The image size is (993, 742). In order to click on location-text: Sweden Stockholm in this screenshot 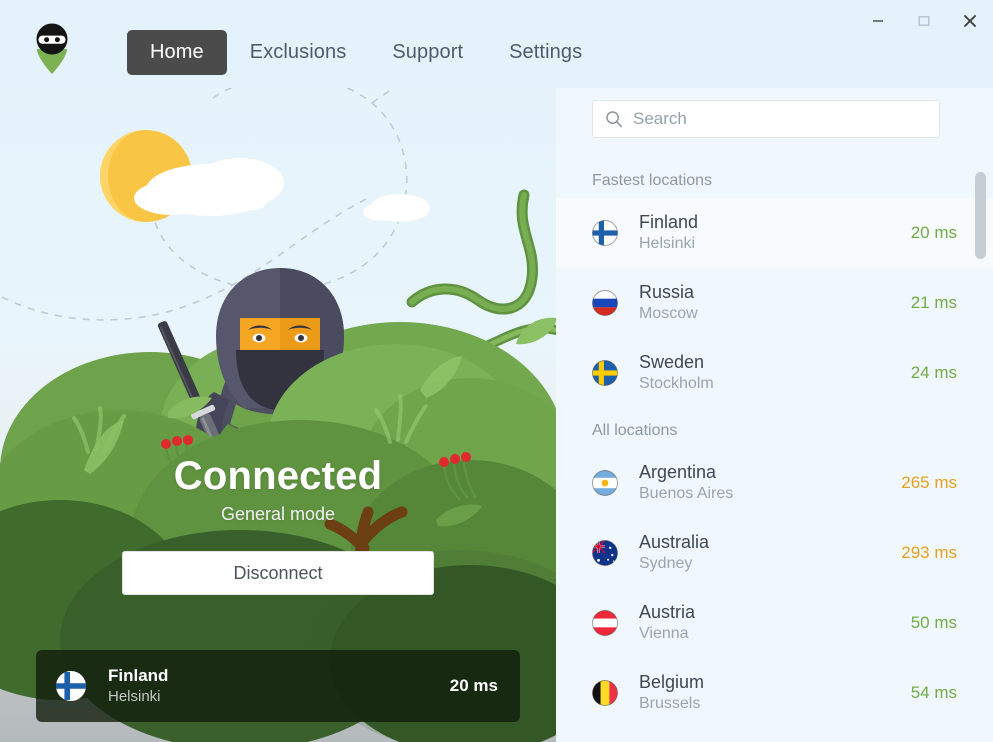, I will do `click(775, 373)`.